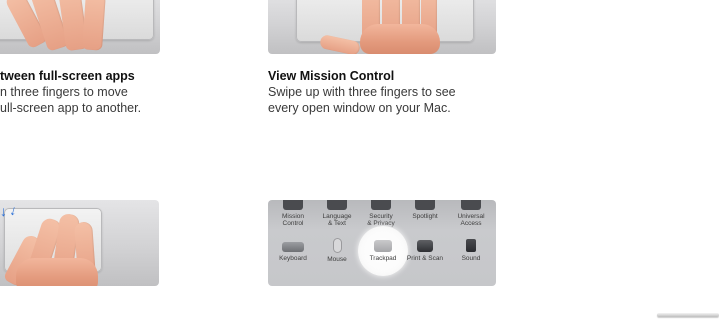 The height and width of the screenshot is (323, 719). What do you see at coordinates (293, 247) in the screenshot?
I see `keyboard-icon` at bounding box center [293, 247].